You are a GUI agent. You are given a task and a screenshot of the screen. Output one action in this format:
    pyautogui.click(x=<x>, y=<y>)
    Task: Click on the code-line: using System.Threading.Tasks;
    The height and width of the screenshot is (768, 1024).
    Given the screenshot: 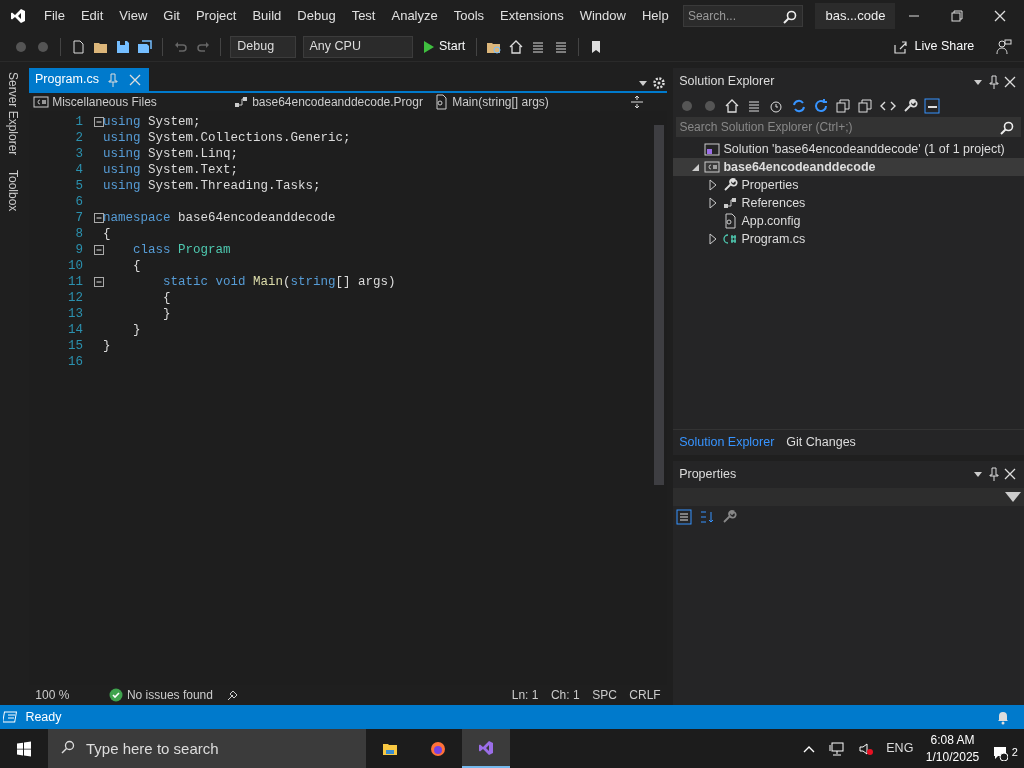 What is the action you would take?
    pyautogui.click(x=212, y=186)
    